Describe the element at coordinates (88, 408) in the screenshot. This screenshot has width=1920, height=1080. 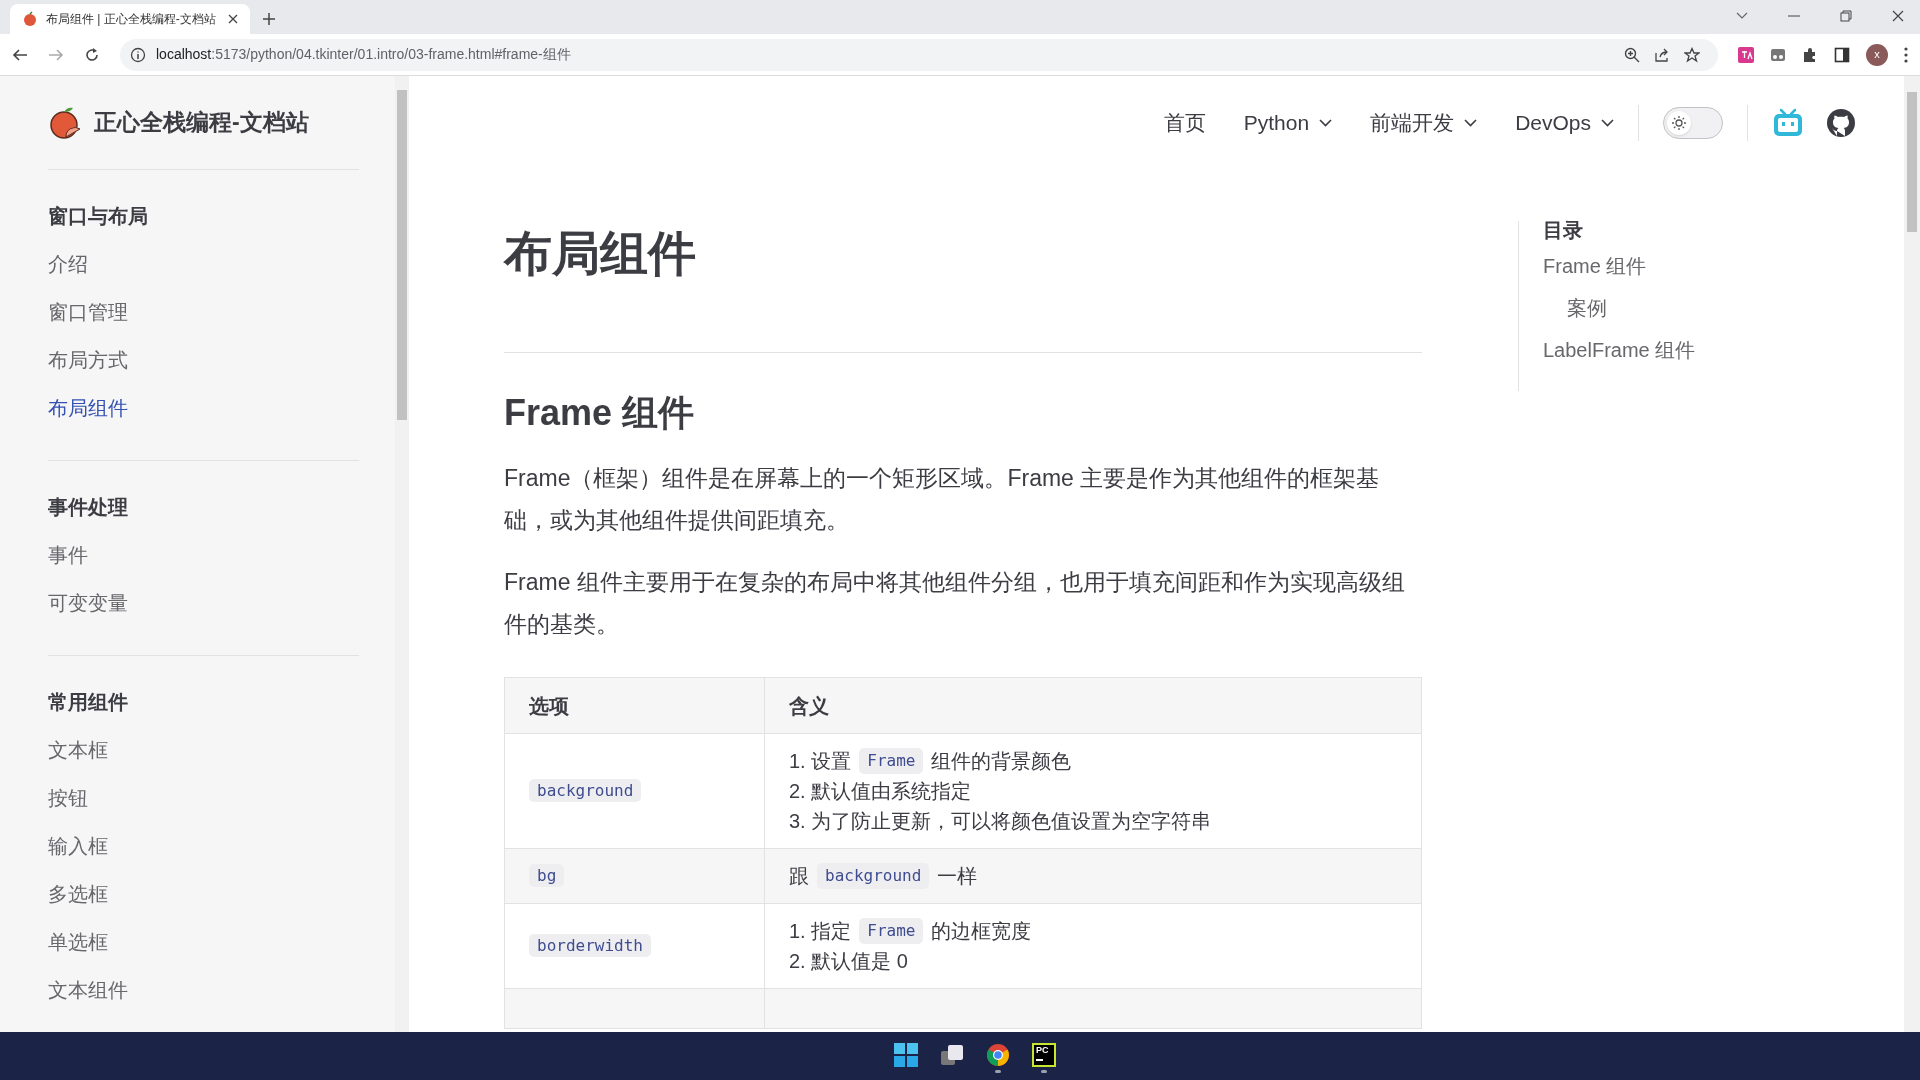
I see `sidebar-item: 布局组件` at that location.